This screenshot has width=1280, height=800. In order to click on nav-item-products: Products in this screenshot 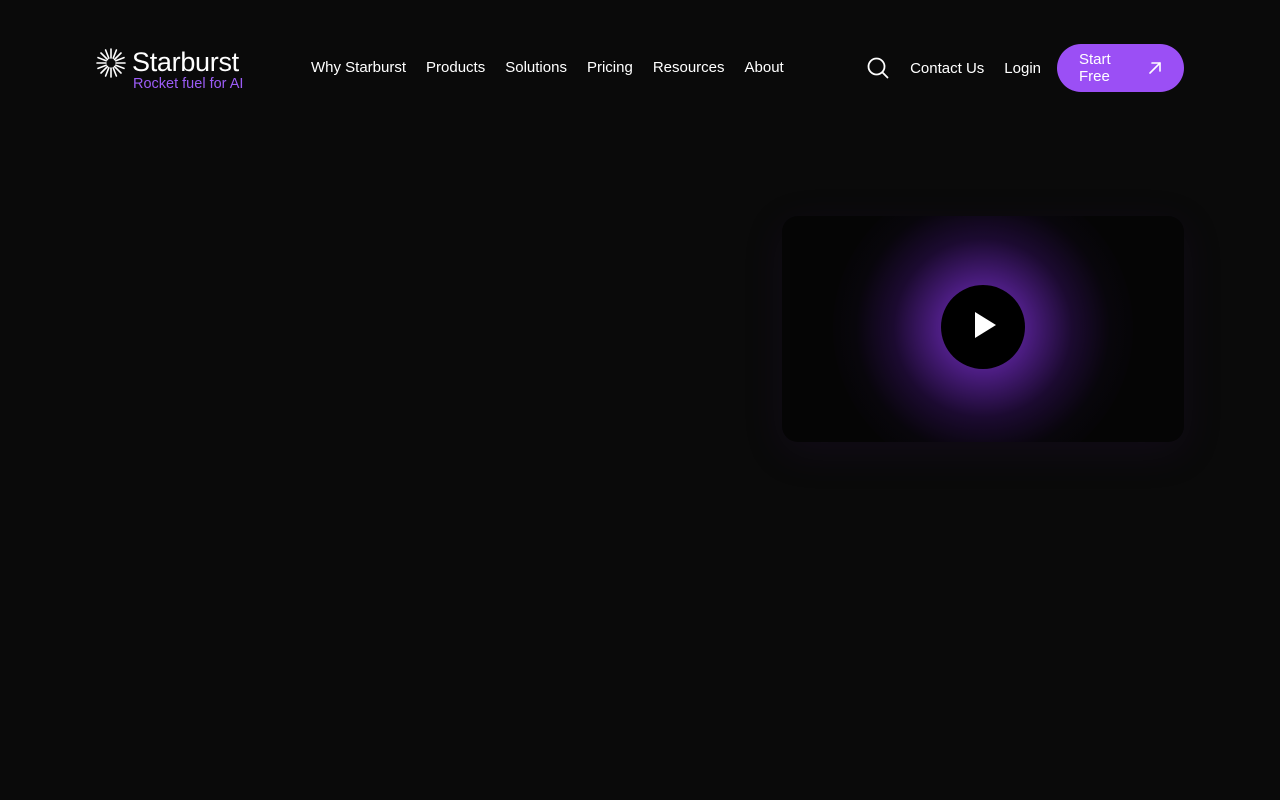, I will do `click(455, 68)`.